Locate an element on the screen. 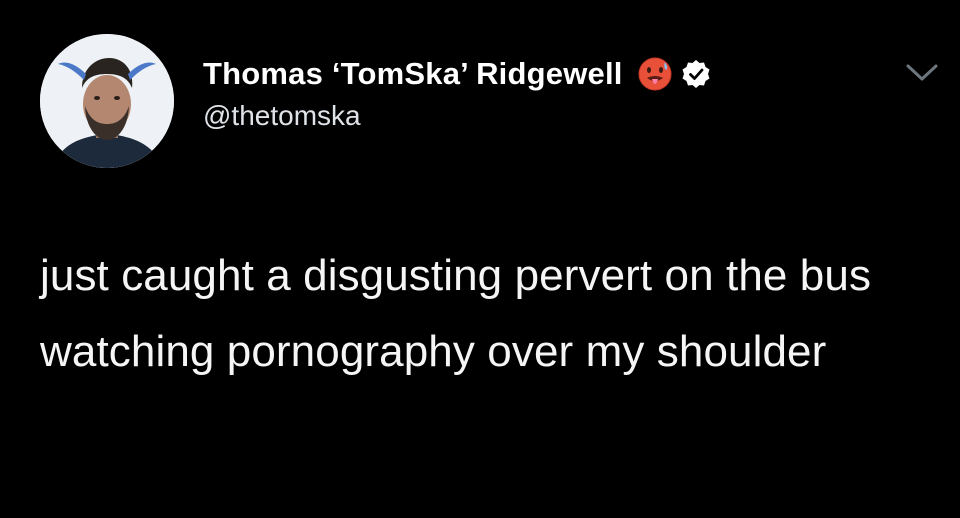  author-handle: @thetomska is located at coordinates (516, 116).